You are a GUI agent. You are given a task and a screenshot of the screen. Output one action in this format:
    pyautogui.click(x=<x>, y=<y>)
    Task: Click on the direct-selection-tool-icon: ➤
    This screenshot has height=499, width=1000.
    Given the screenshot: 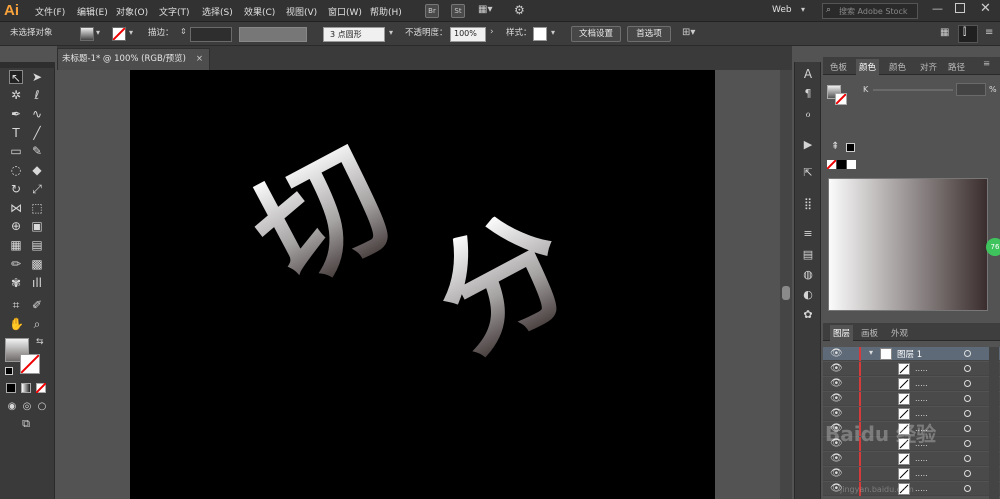 What is the action you would take?
    pyautogui.click(x=37, y=77)
    